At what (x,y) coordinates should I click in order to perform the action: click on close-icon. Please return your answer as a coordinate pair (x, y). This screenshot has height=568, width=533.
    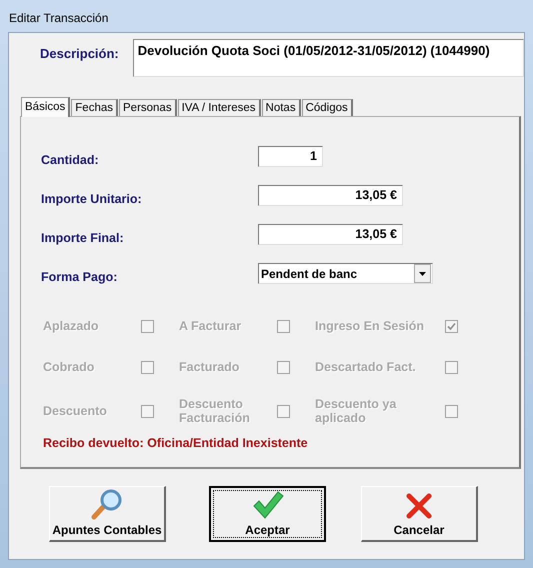
    Looking at the image, I should click on (419, 506).